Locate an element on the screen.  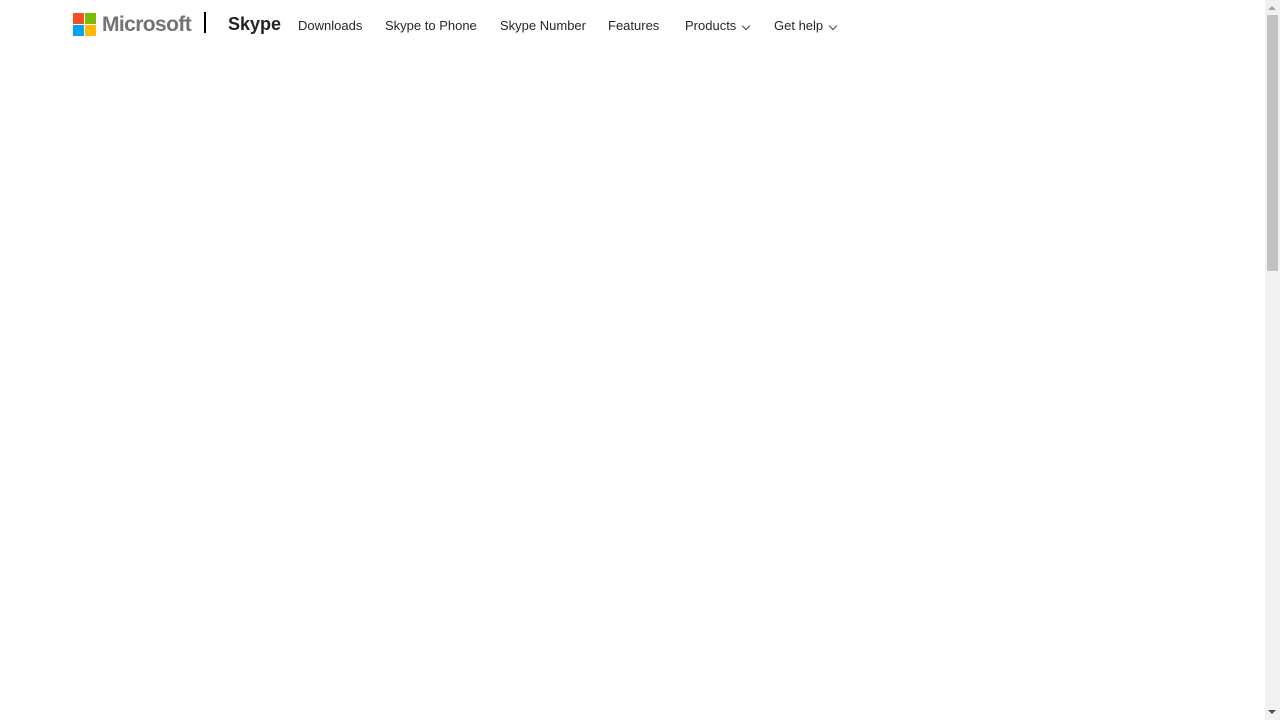
microsoft-wordmark: Microsoft is located at coordinates (147, 24).